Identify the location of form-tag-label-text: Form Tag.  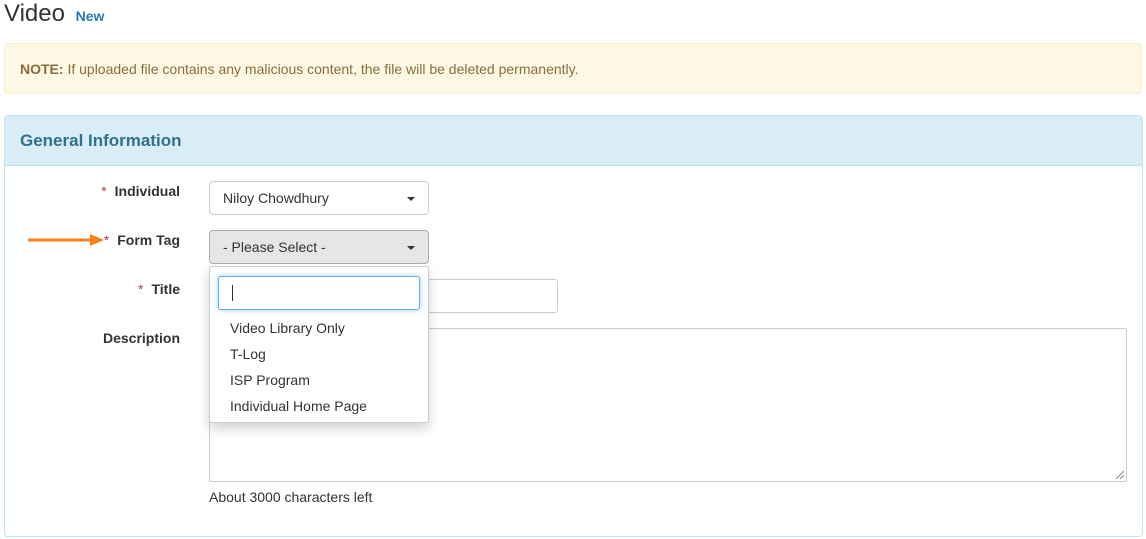
(148, 240).